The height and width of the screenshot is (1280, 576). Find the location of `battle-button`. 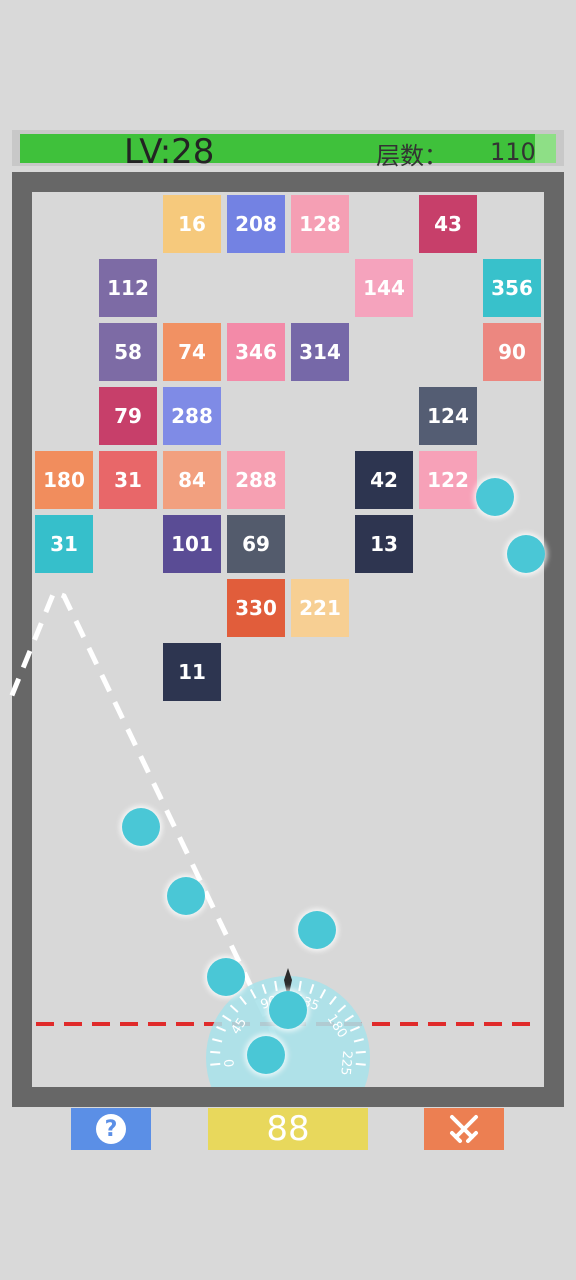

battle-button is located at coordinates (464, 1129).